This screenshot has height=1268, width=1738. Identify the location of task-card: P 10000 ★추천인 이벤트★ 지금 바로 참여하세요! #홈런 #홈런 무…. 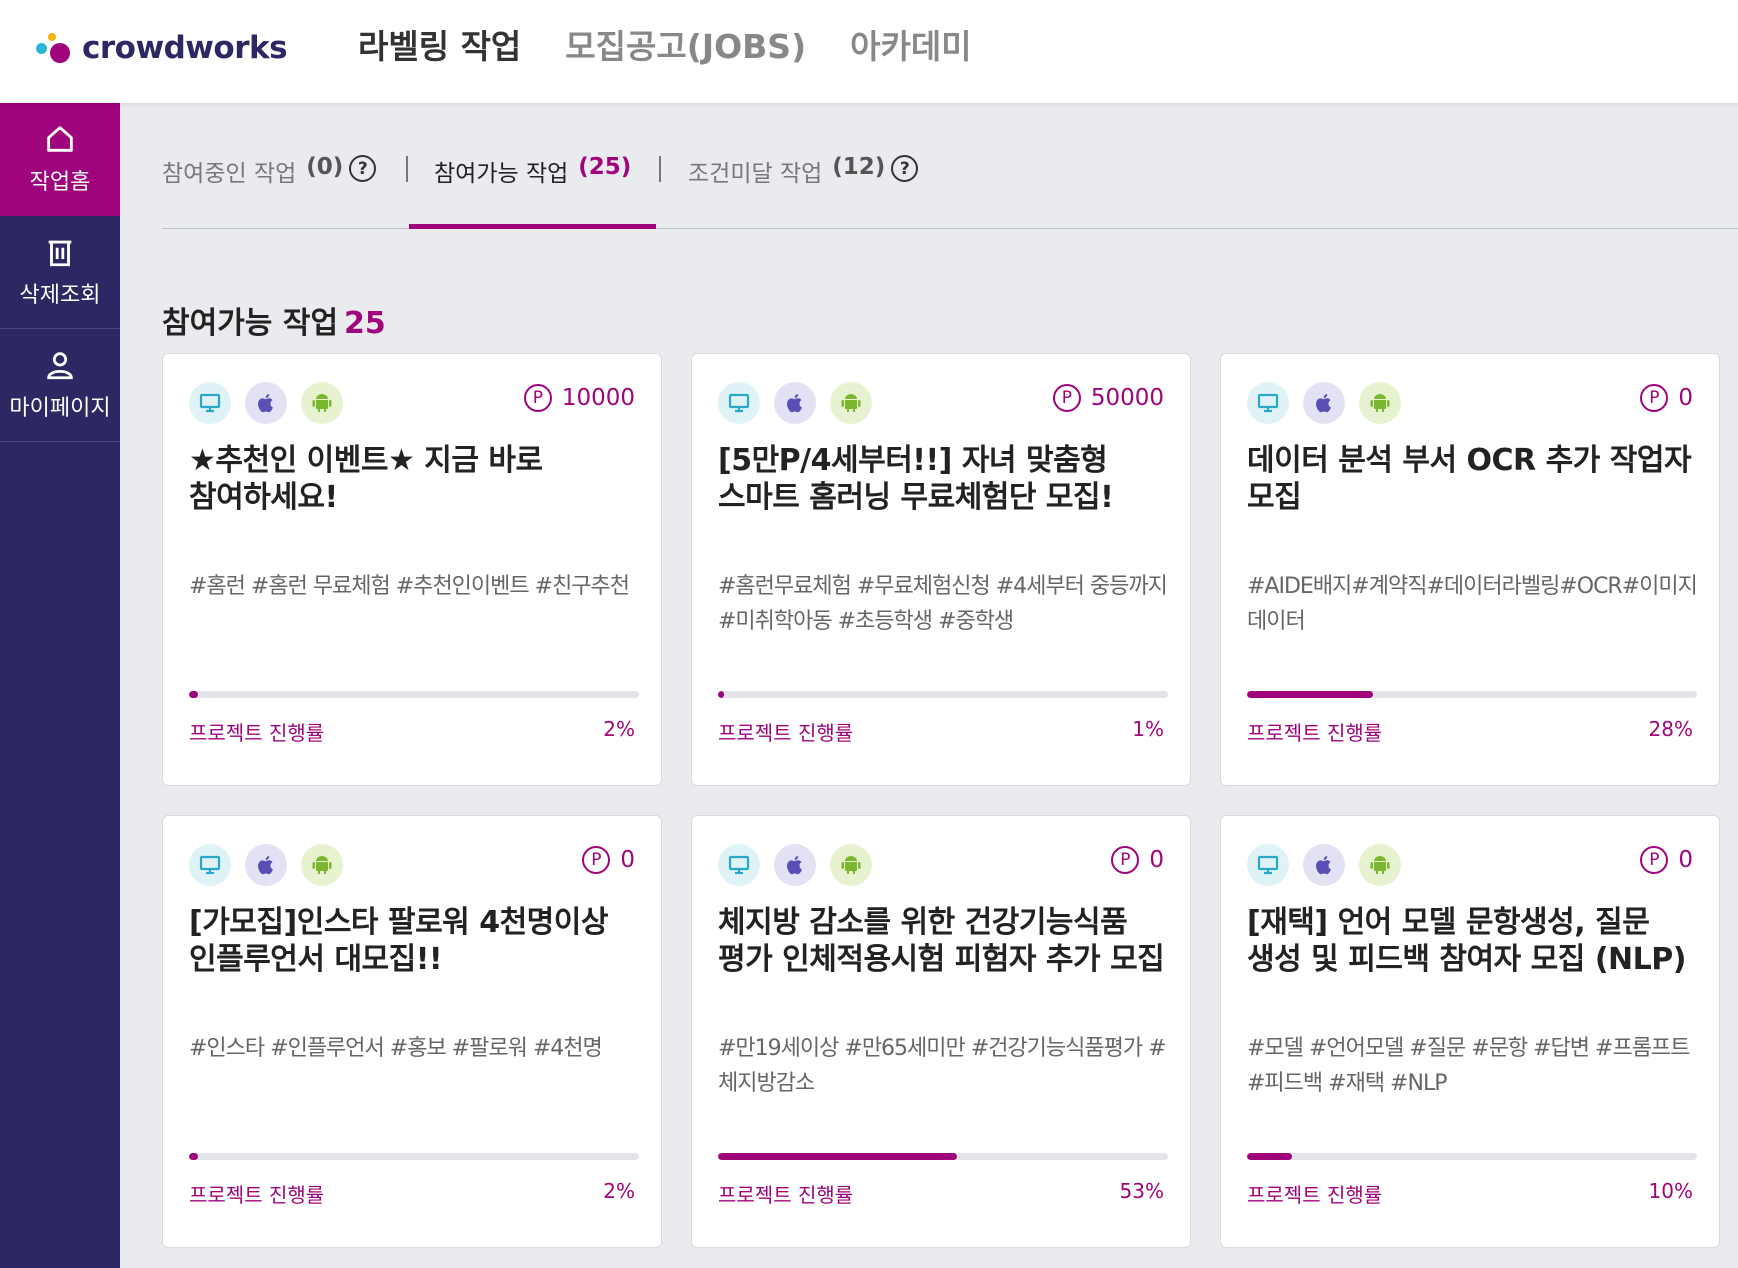
(412, 569).